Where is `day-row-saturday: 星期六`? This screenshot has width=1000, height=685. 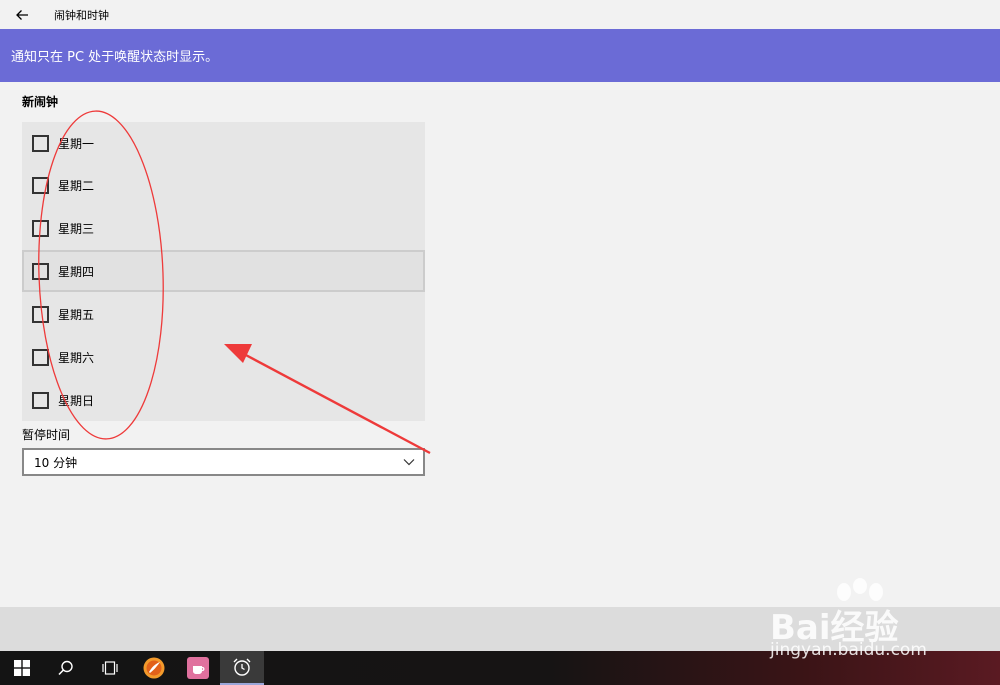
day-row-saturday: 星期六 is located at coordinates (223, 357).